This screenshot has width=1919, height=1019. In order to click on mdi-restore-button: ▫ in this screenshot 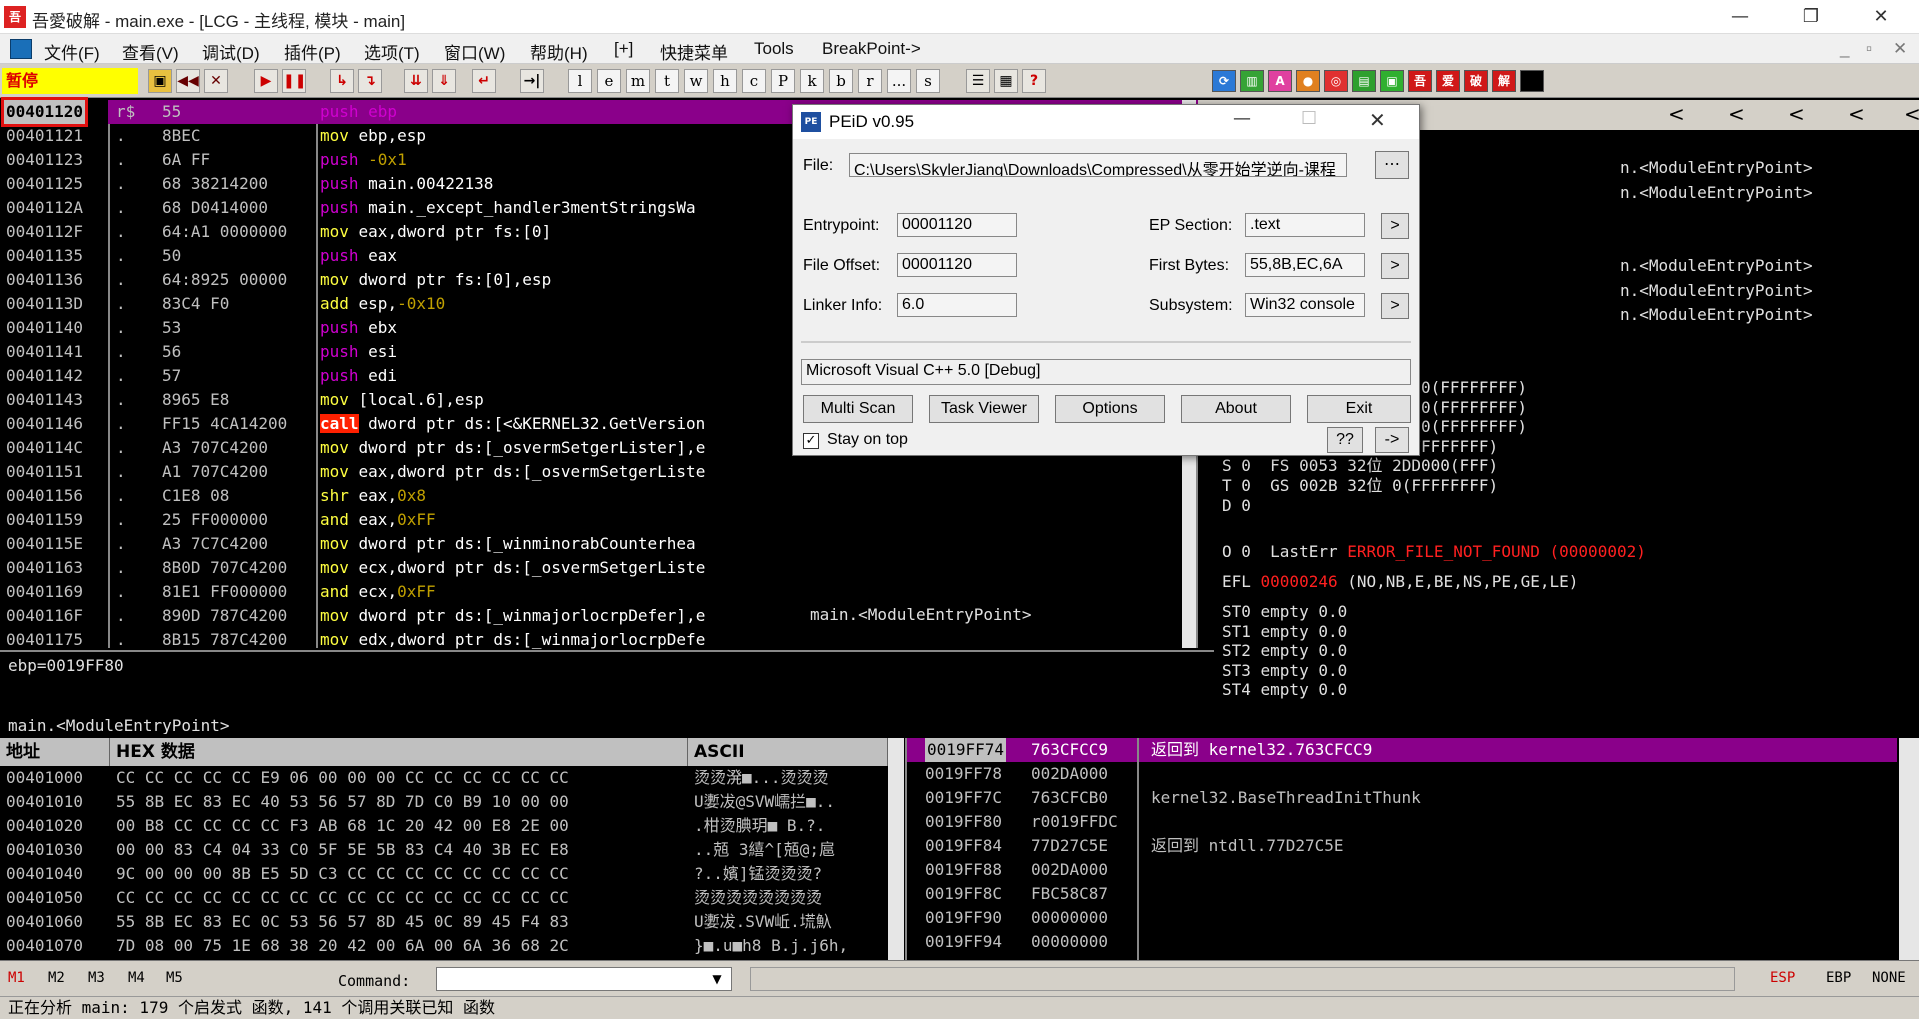, I will do `click(1869, 49)`.